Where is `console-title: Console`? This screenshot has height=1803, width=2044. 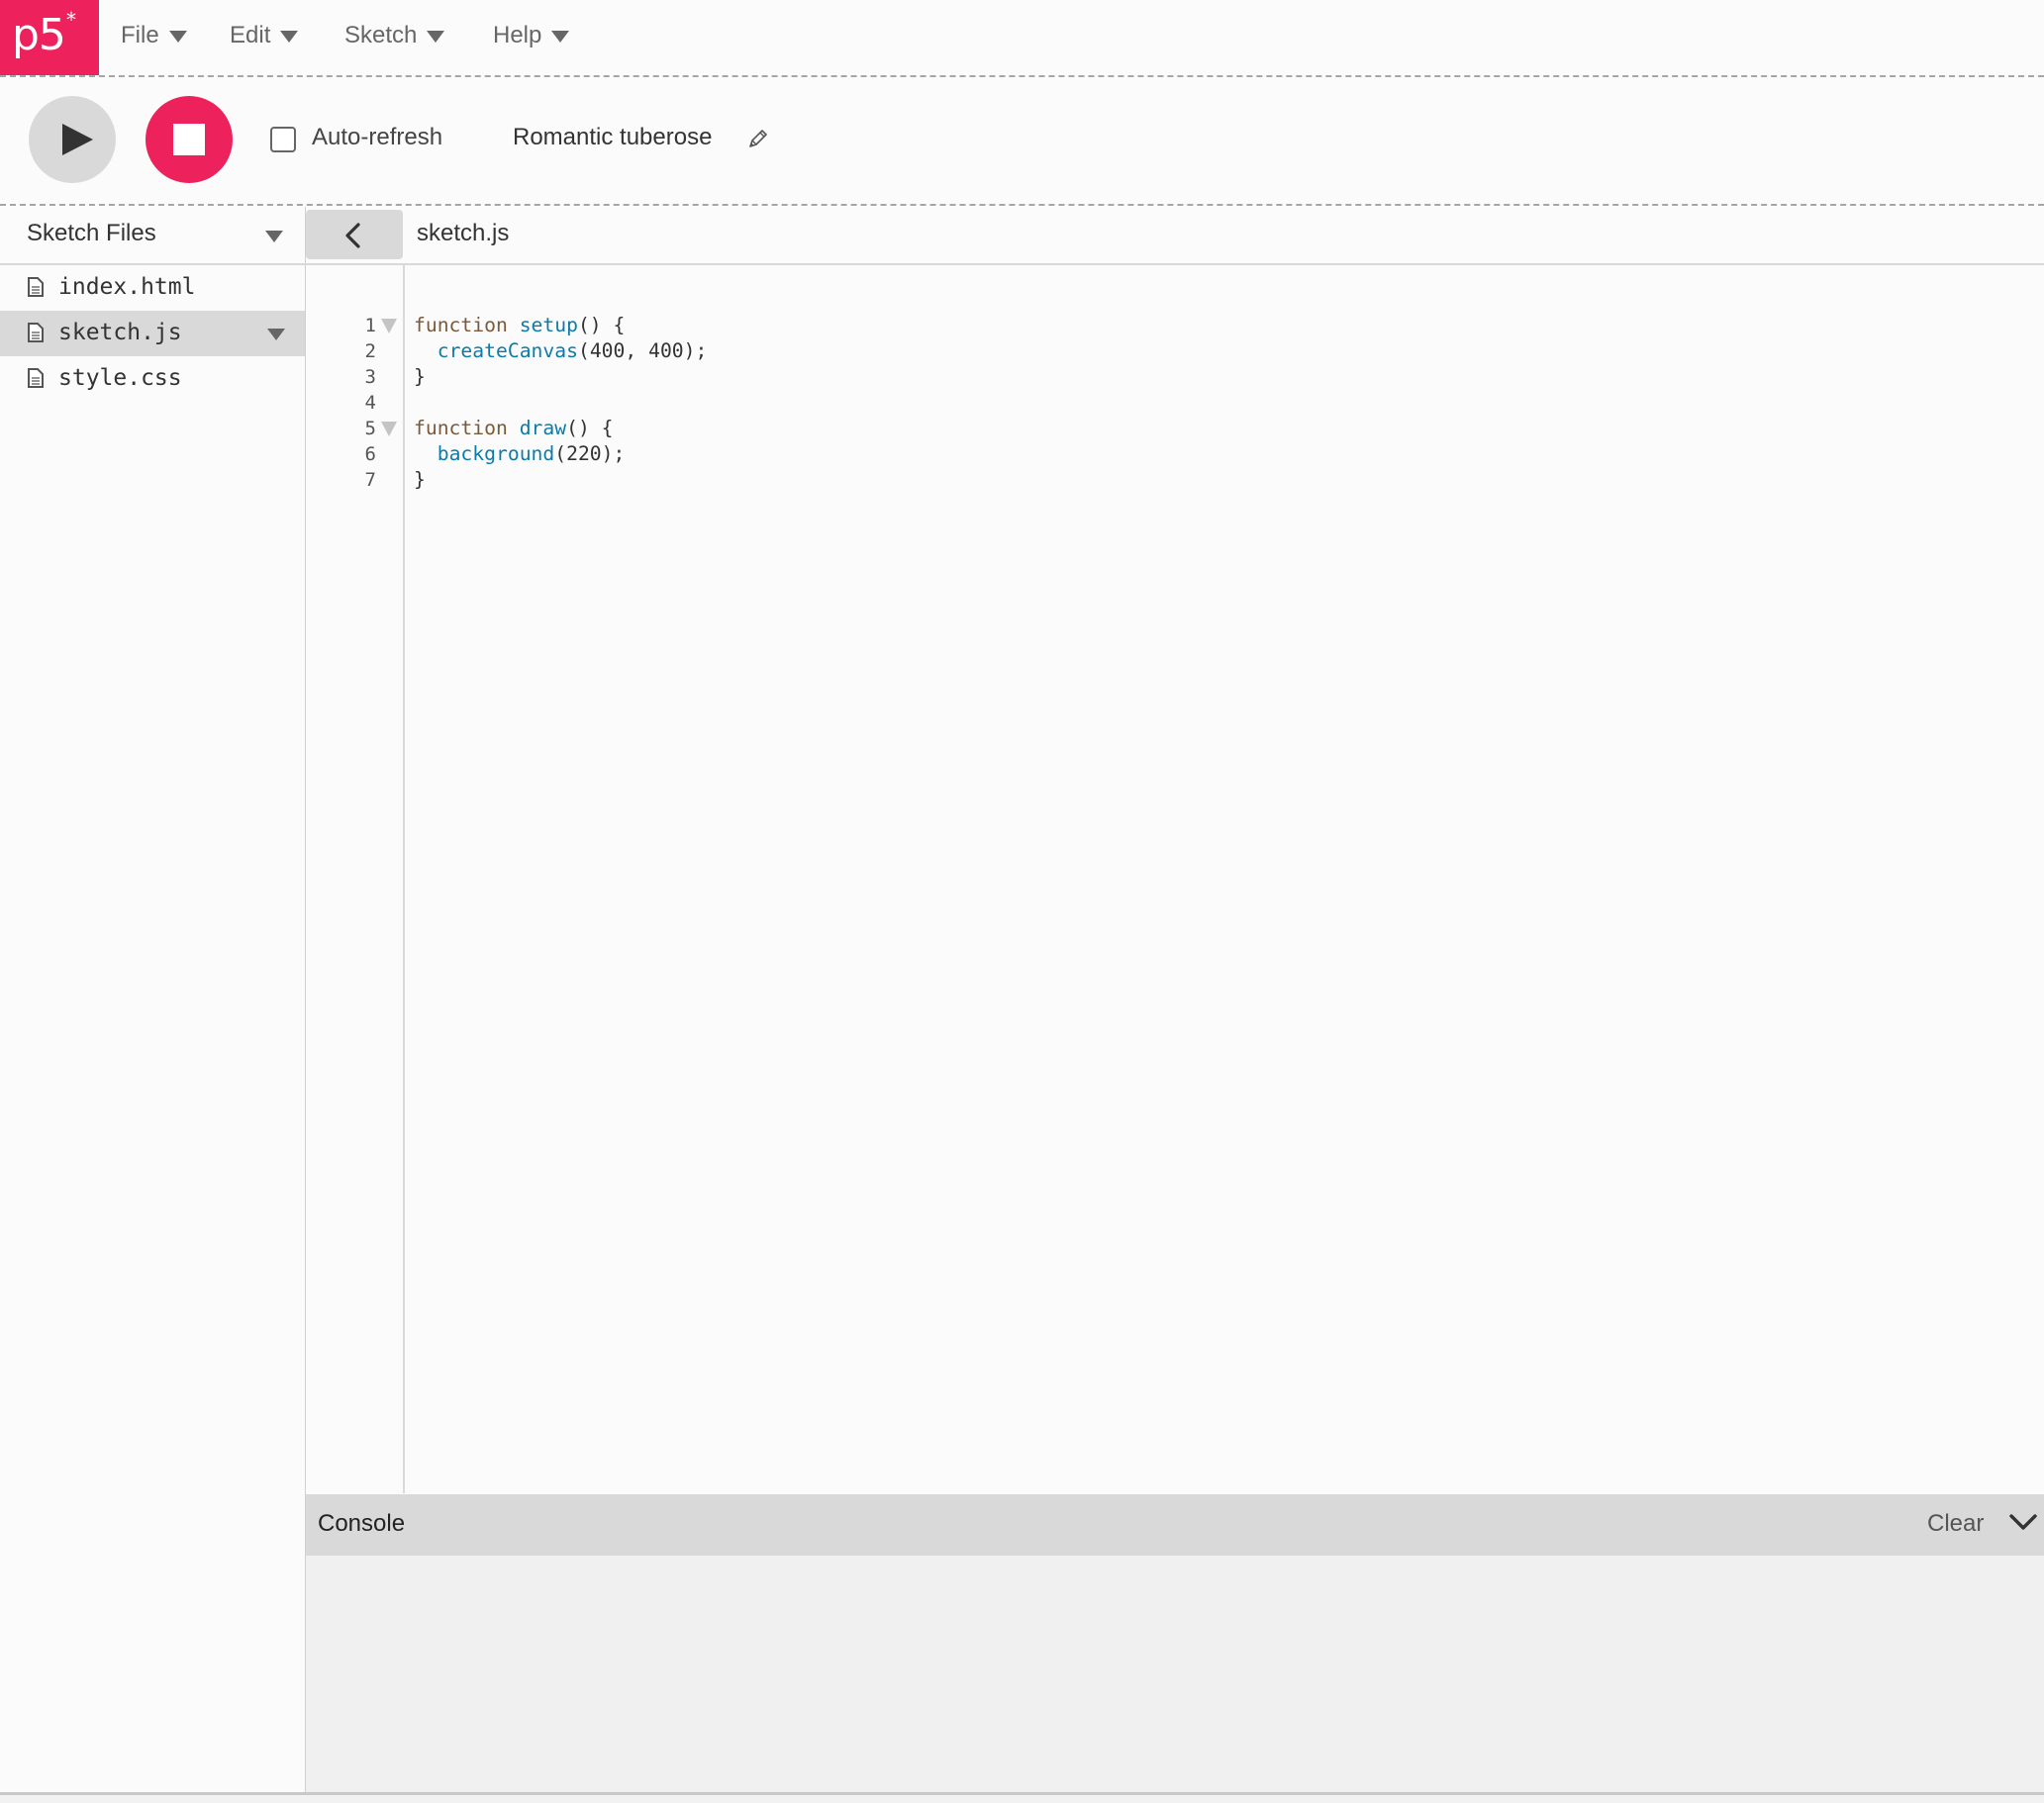 console-title: Console is located at coordinates (362, 1523).